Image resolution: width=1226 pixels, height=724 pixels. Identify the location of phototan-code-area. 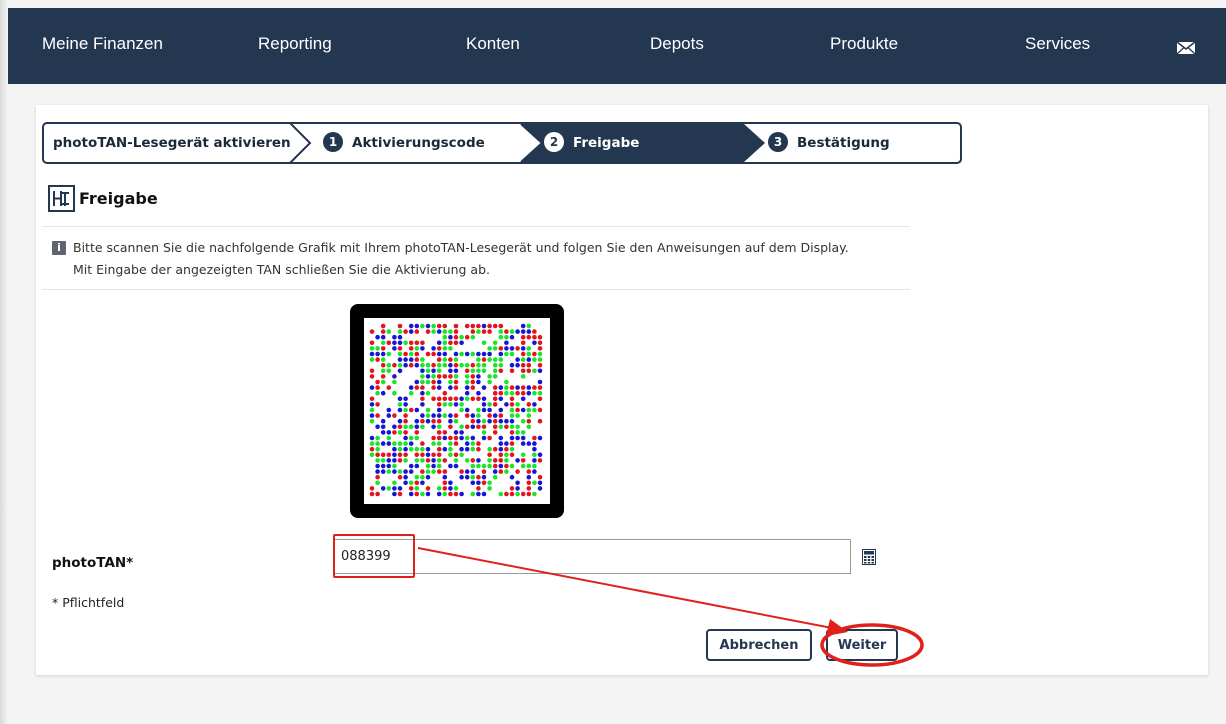
(457, 411).